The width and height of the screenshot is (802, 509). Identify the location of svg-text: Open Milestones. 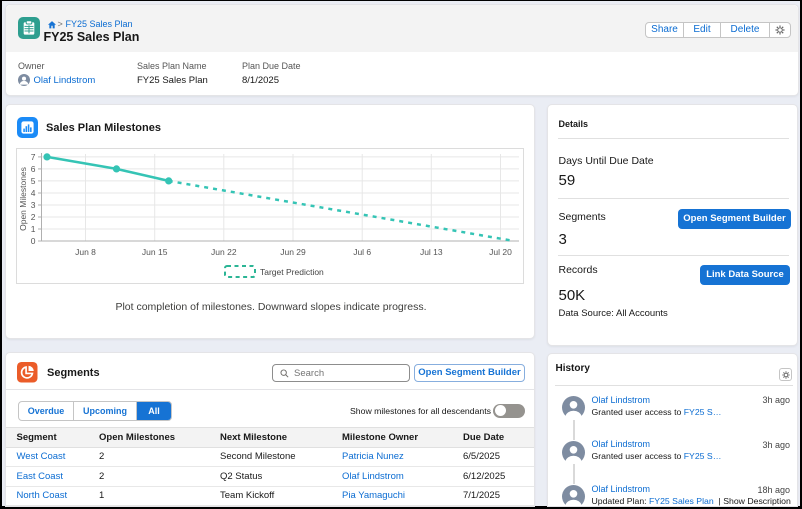
(23, 199).